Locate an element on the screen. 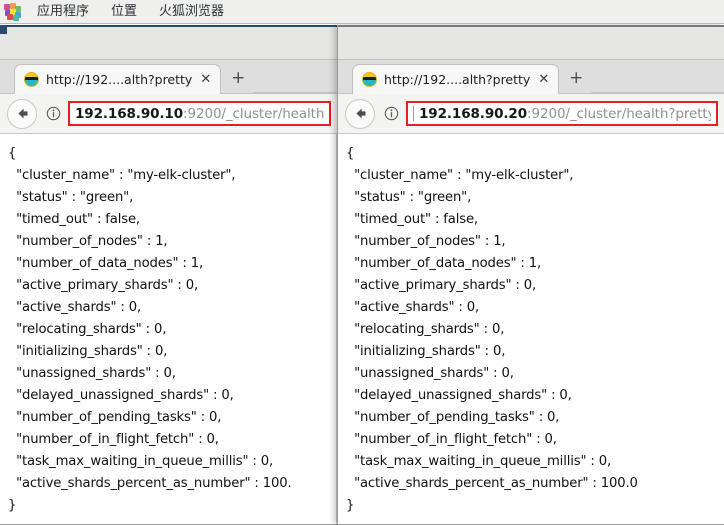  url-host: 192.168.90.20 is located at coordinates (473, 113).